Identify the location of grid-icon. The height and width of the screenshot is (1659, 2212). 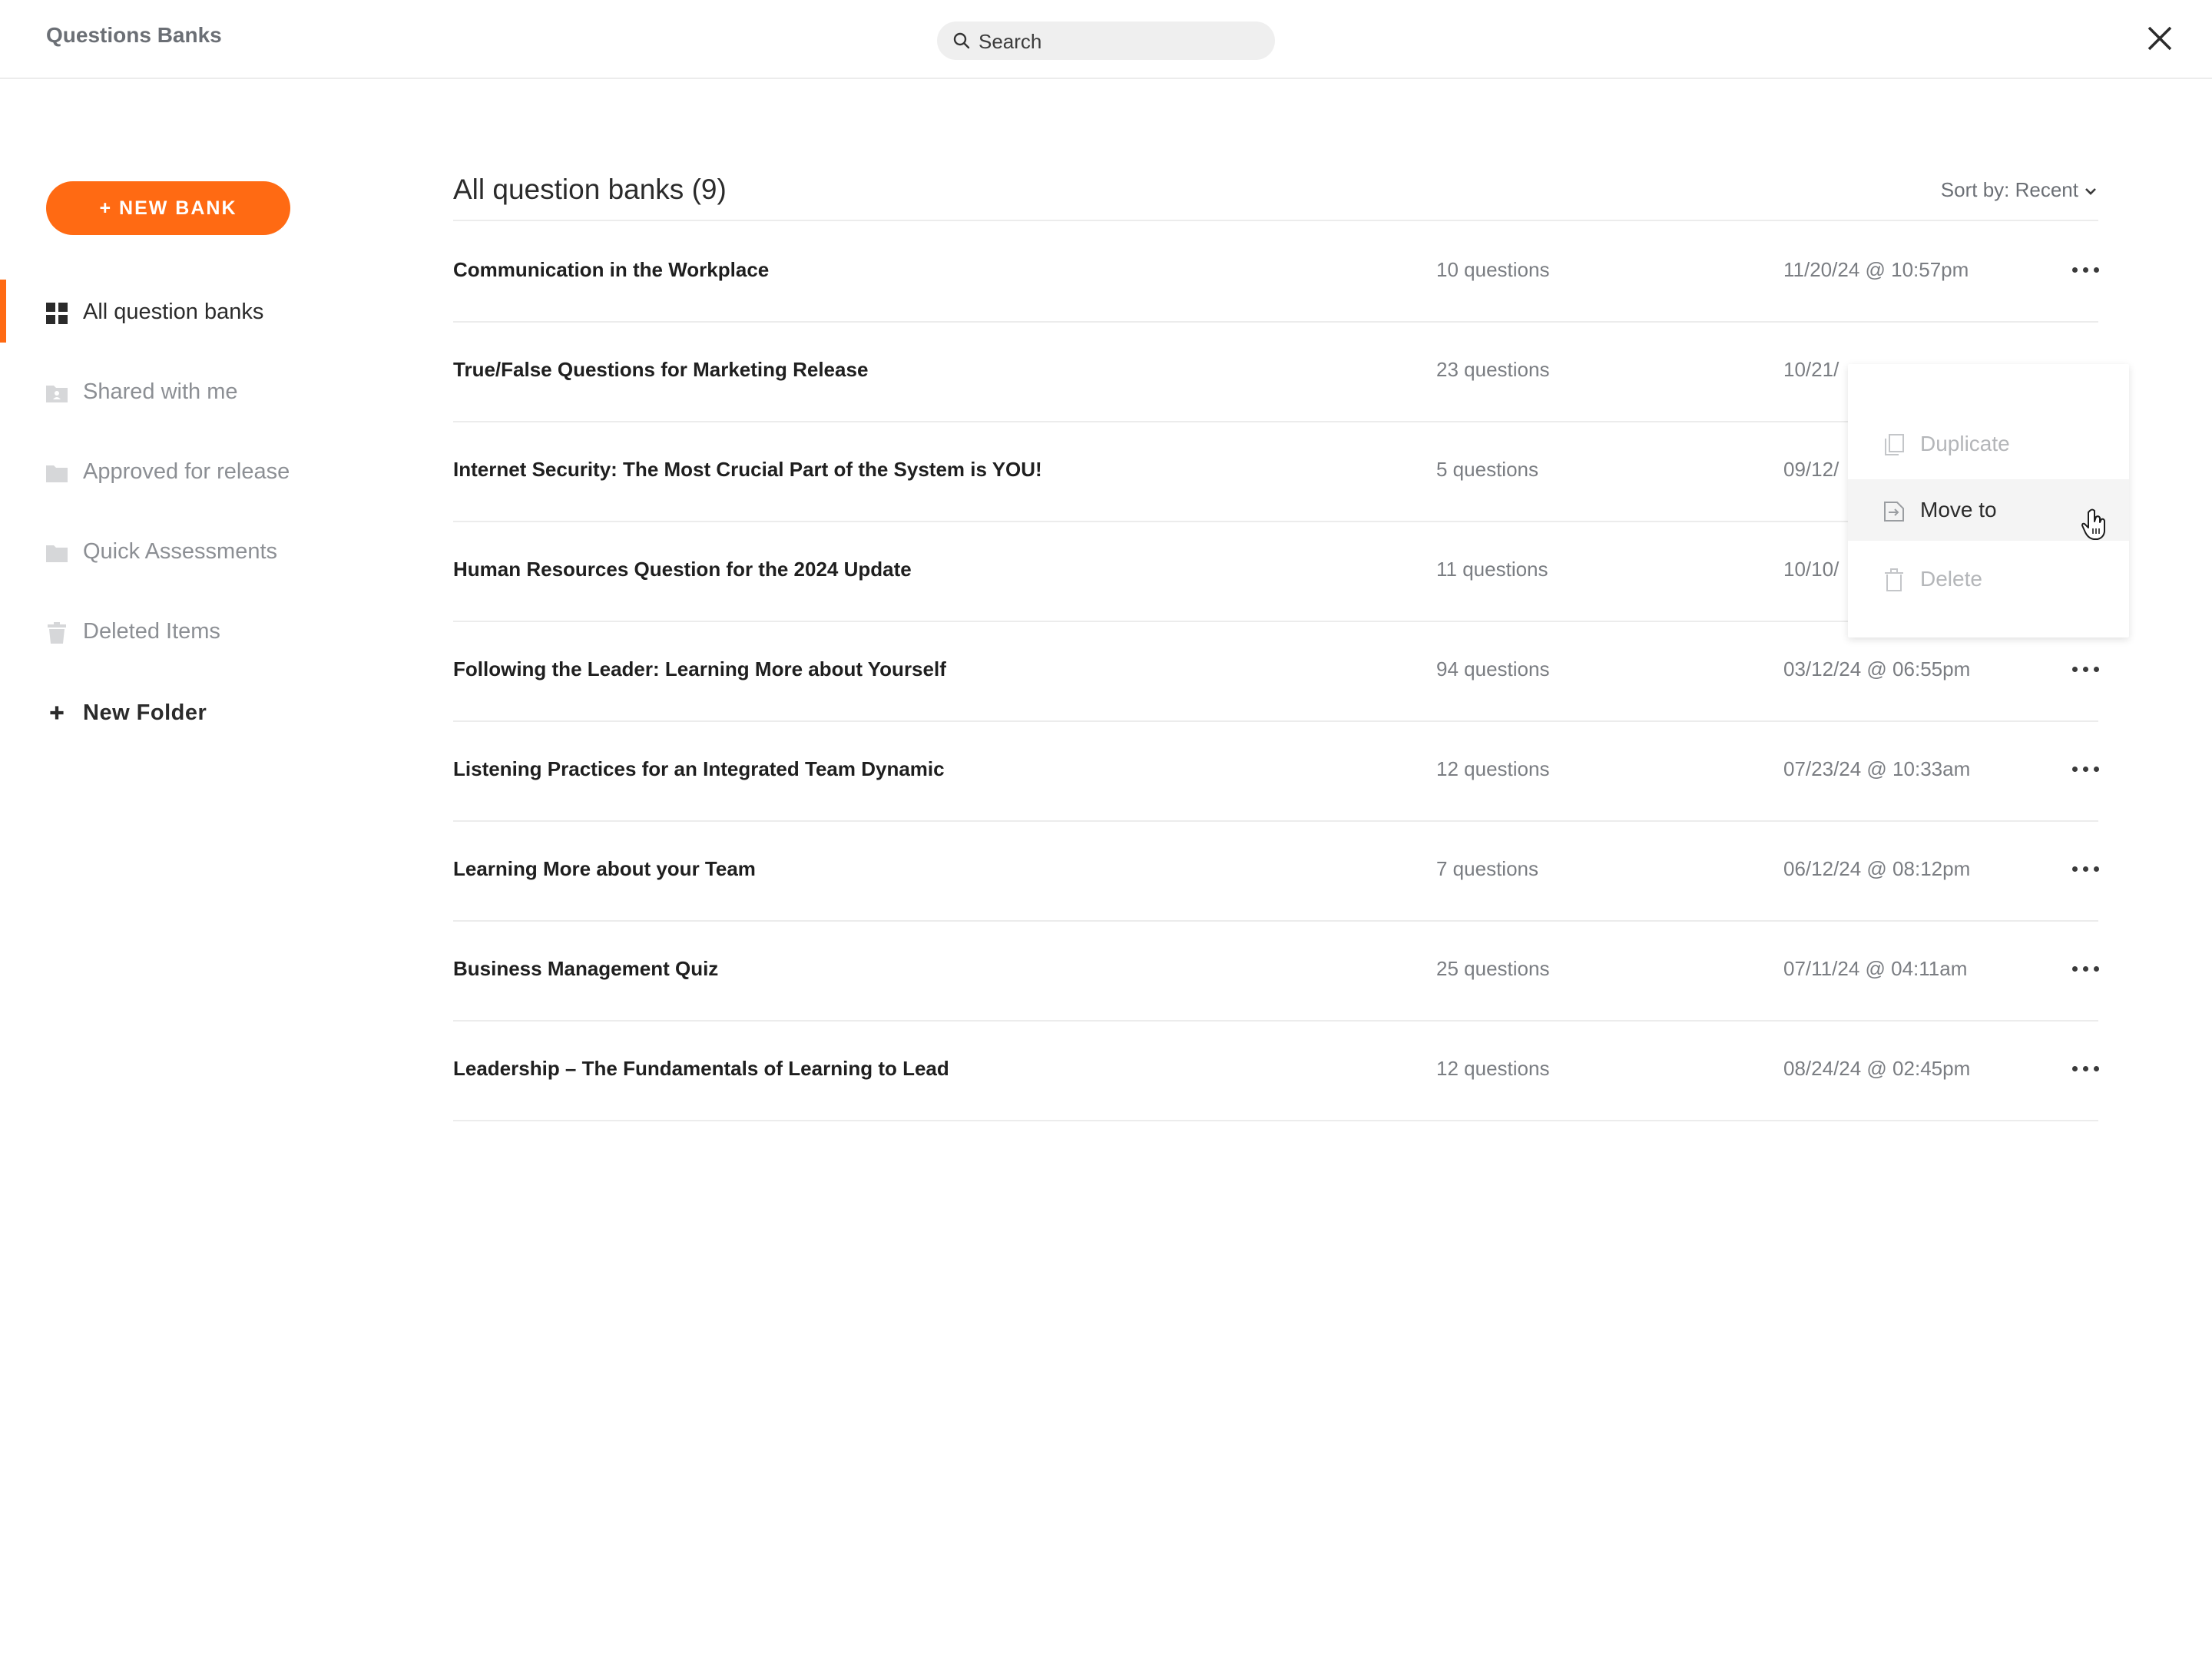
(57, 314).